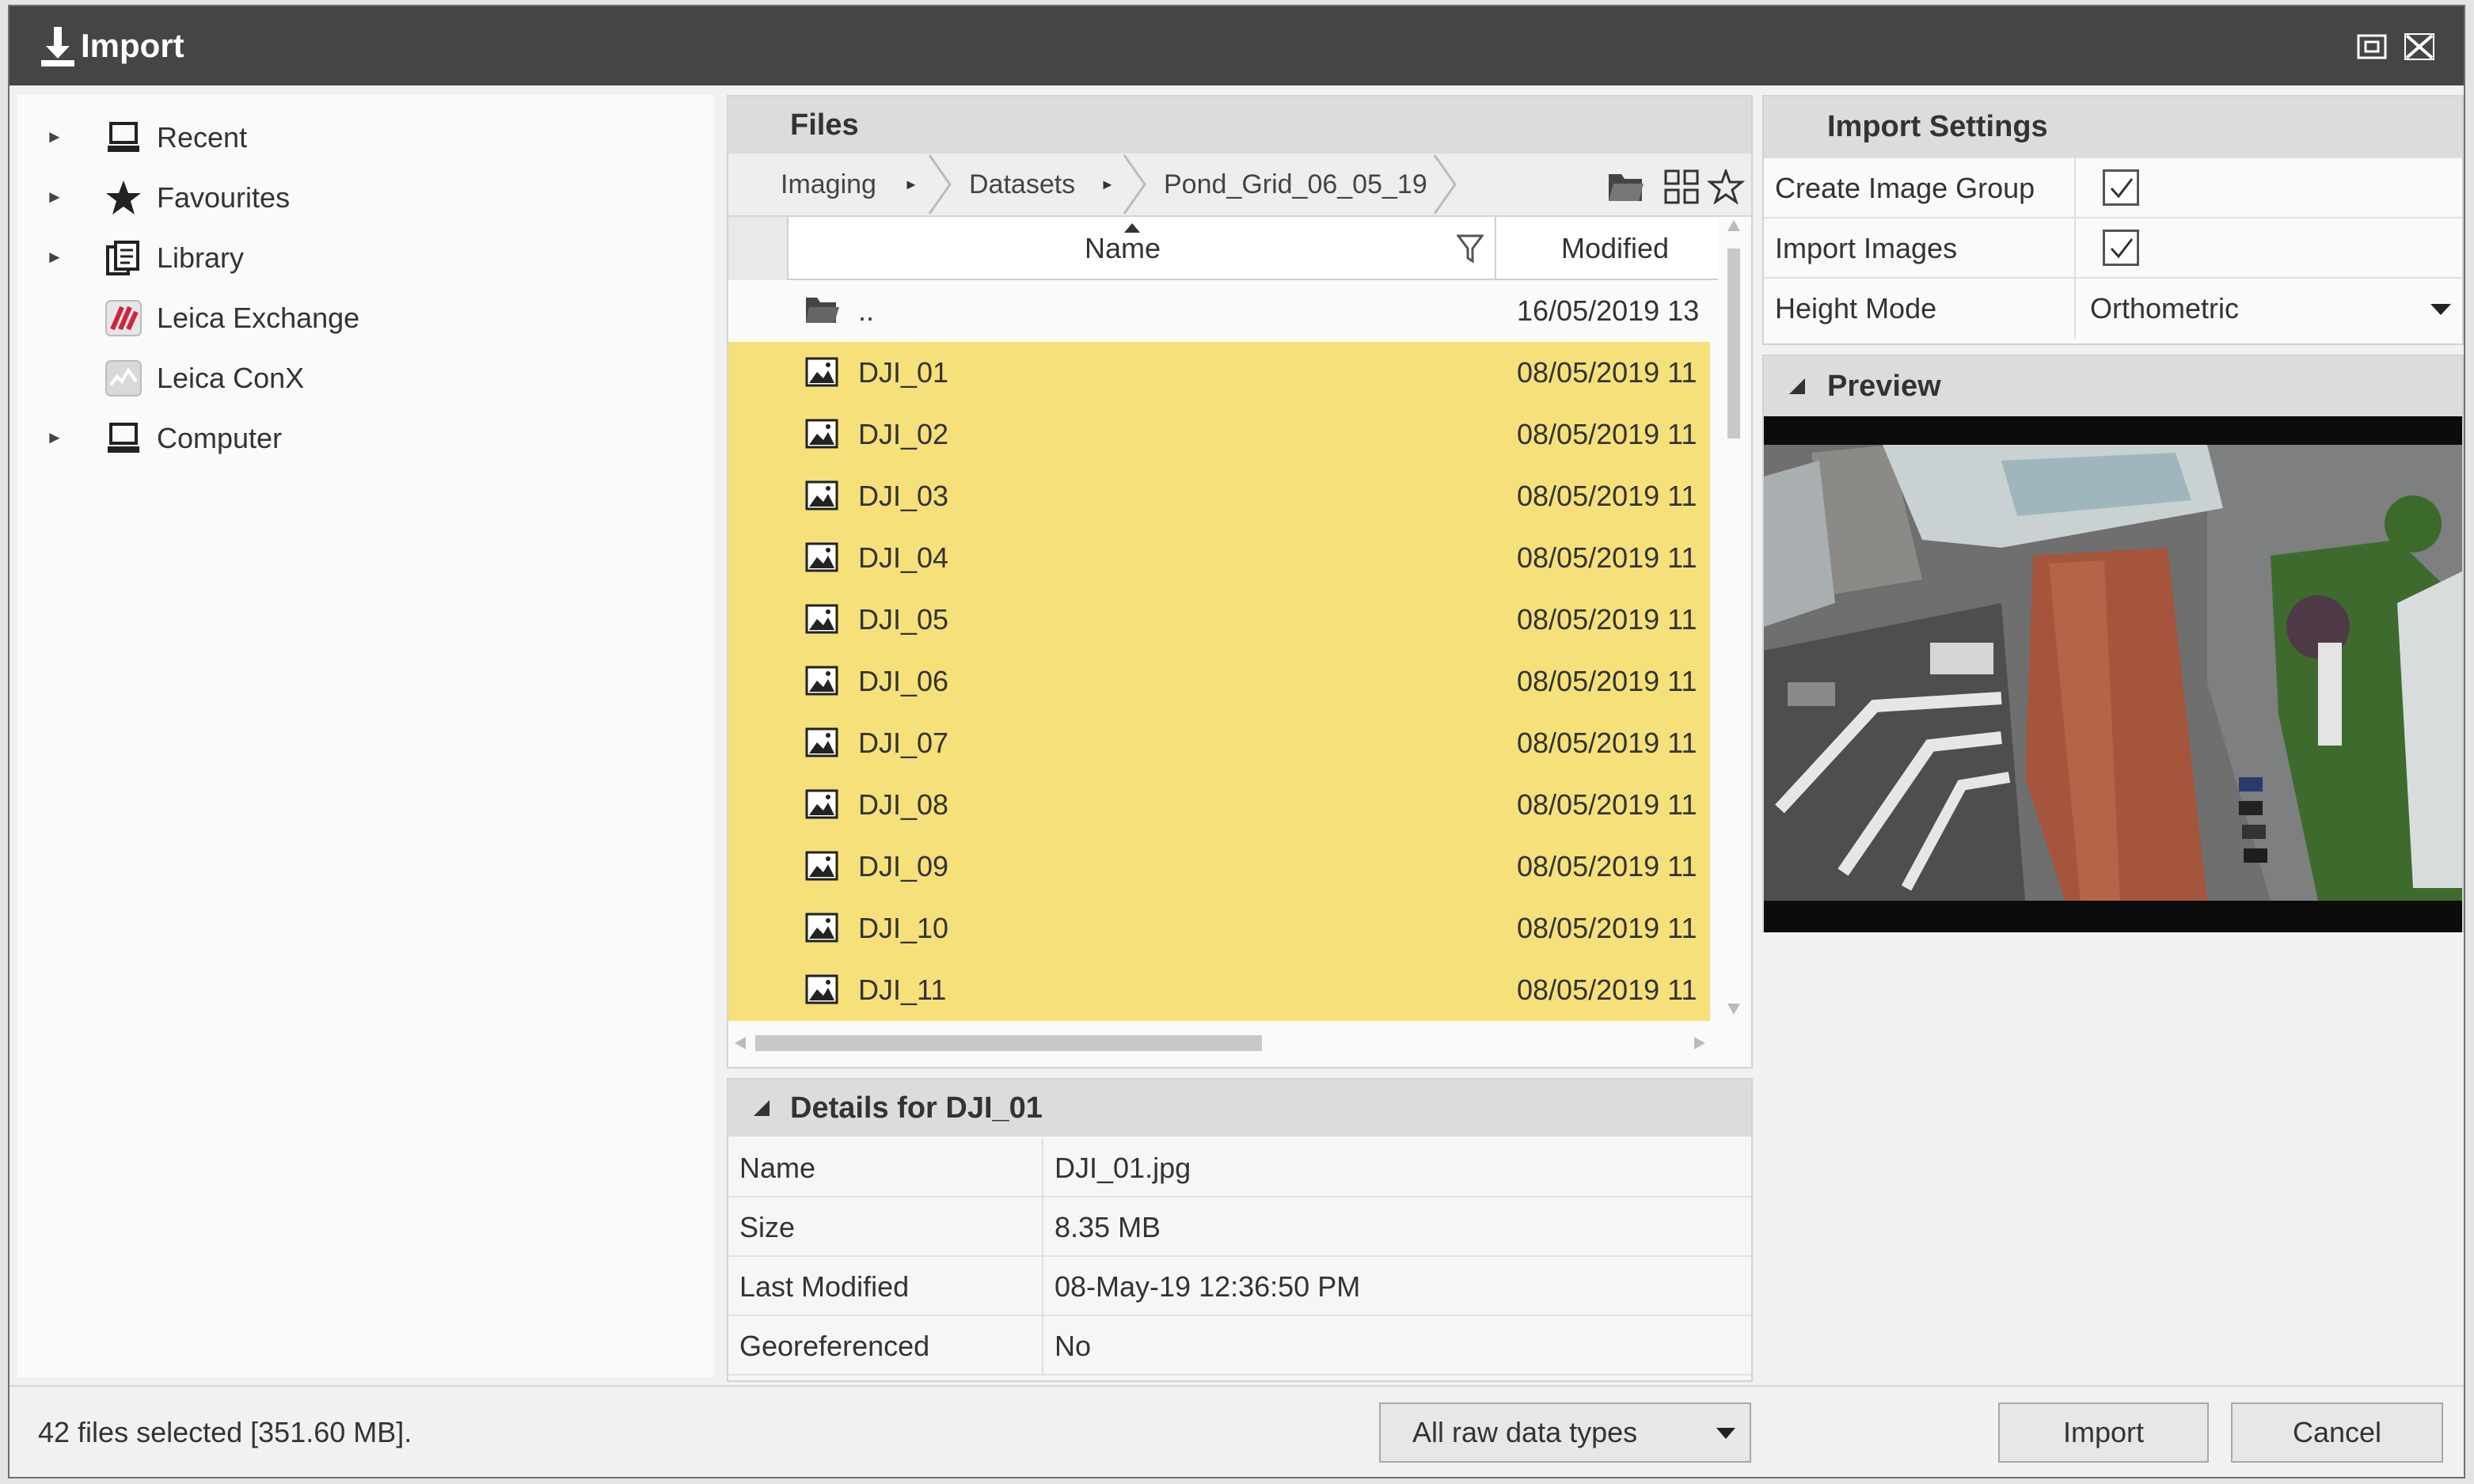 Image resolution: width=2474 pixels, height=1484 pixels. What do you see at coordinates (123, 378) in the screenshot?
I see `leica-conx-icon` at bounding box center [123, 378].